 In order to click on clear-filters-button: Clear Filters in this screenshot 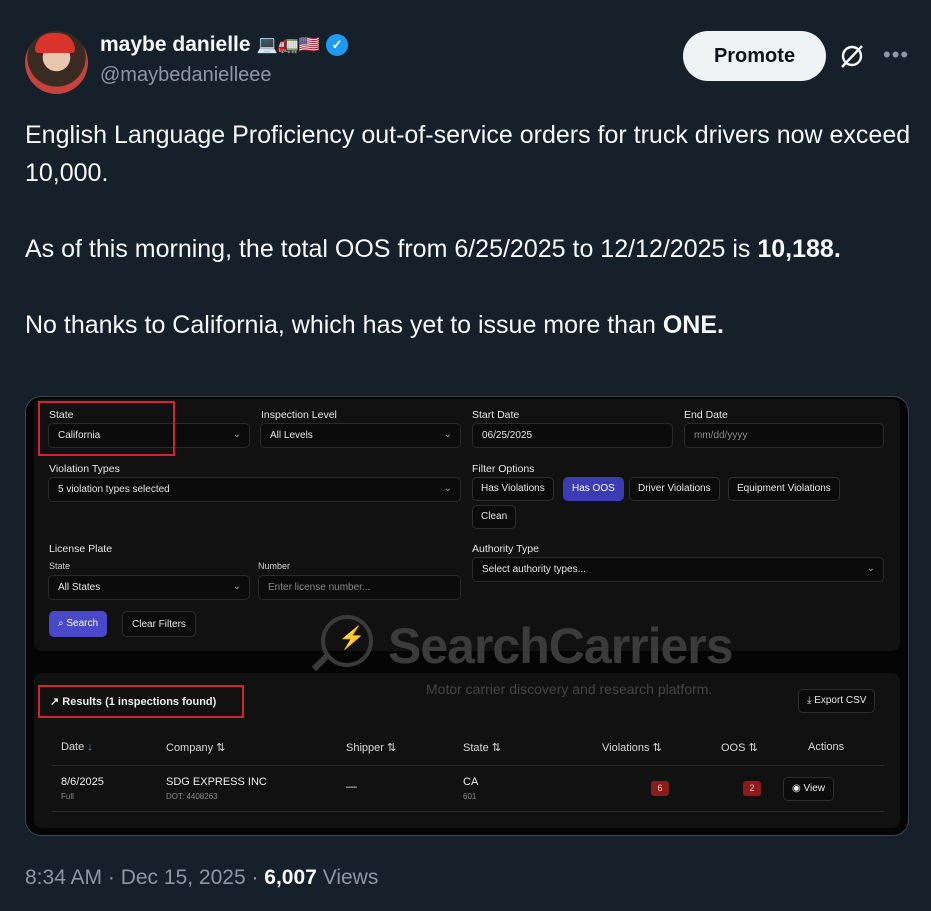, I will do `click(159, 624)`.